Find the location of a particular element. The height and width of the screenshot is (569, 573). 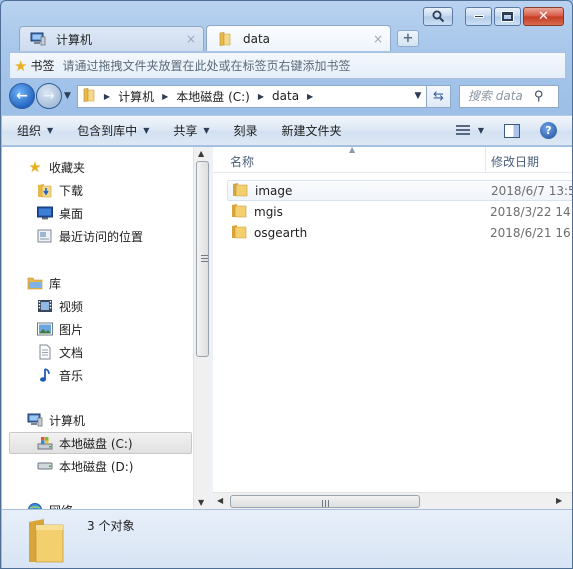

maximize-icon is located at coordinates (507, 16).